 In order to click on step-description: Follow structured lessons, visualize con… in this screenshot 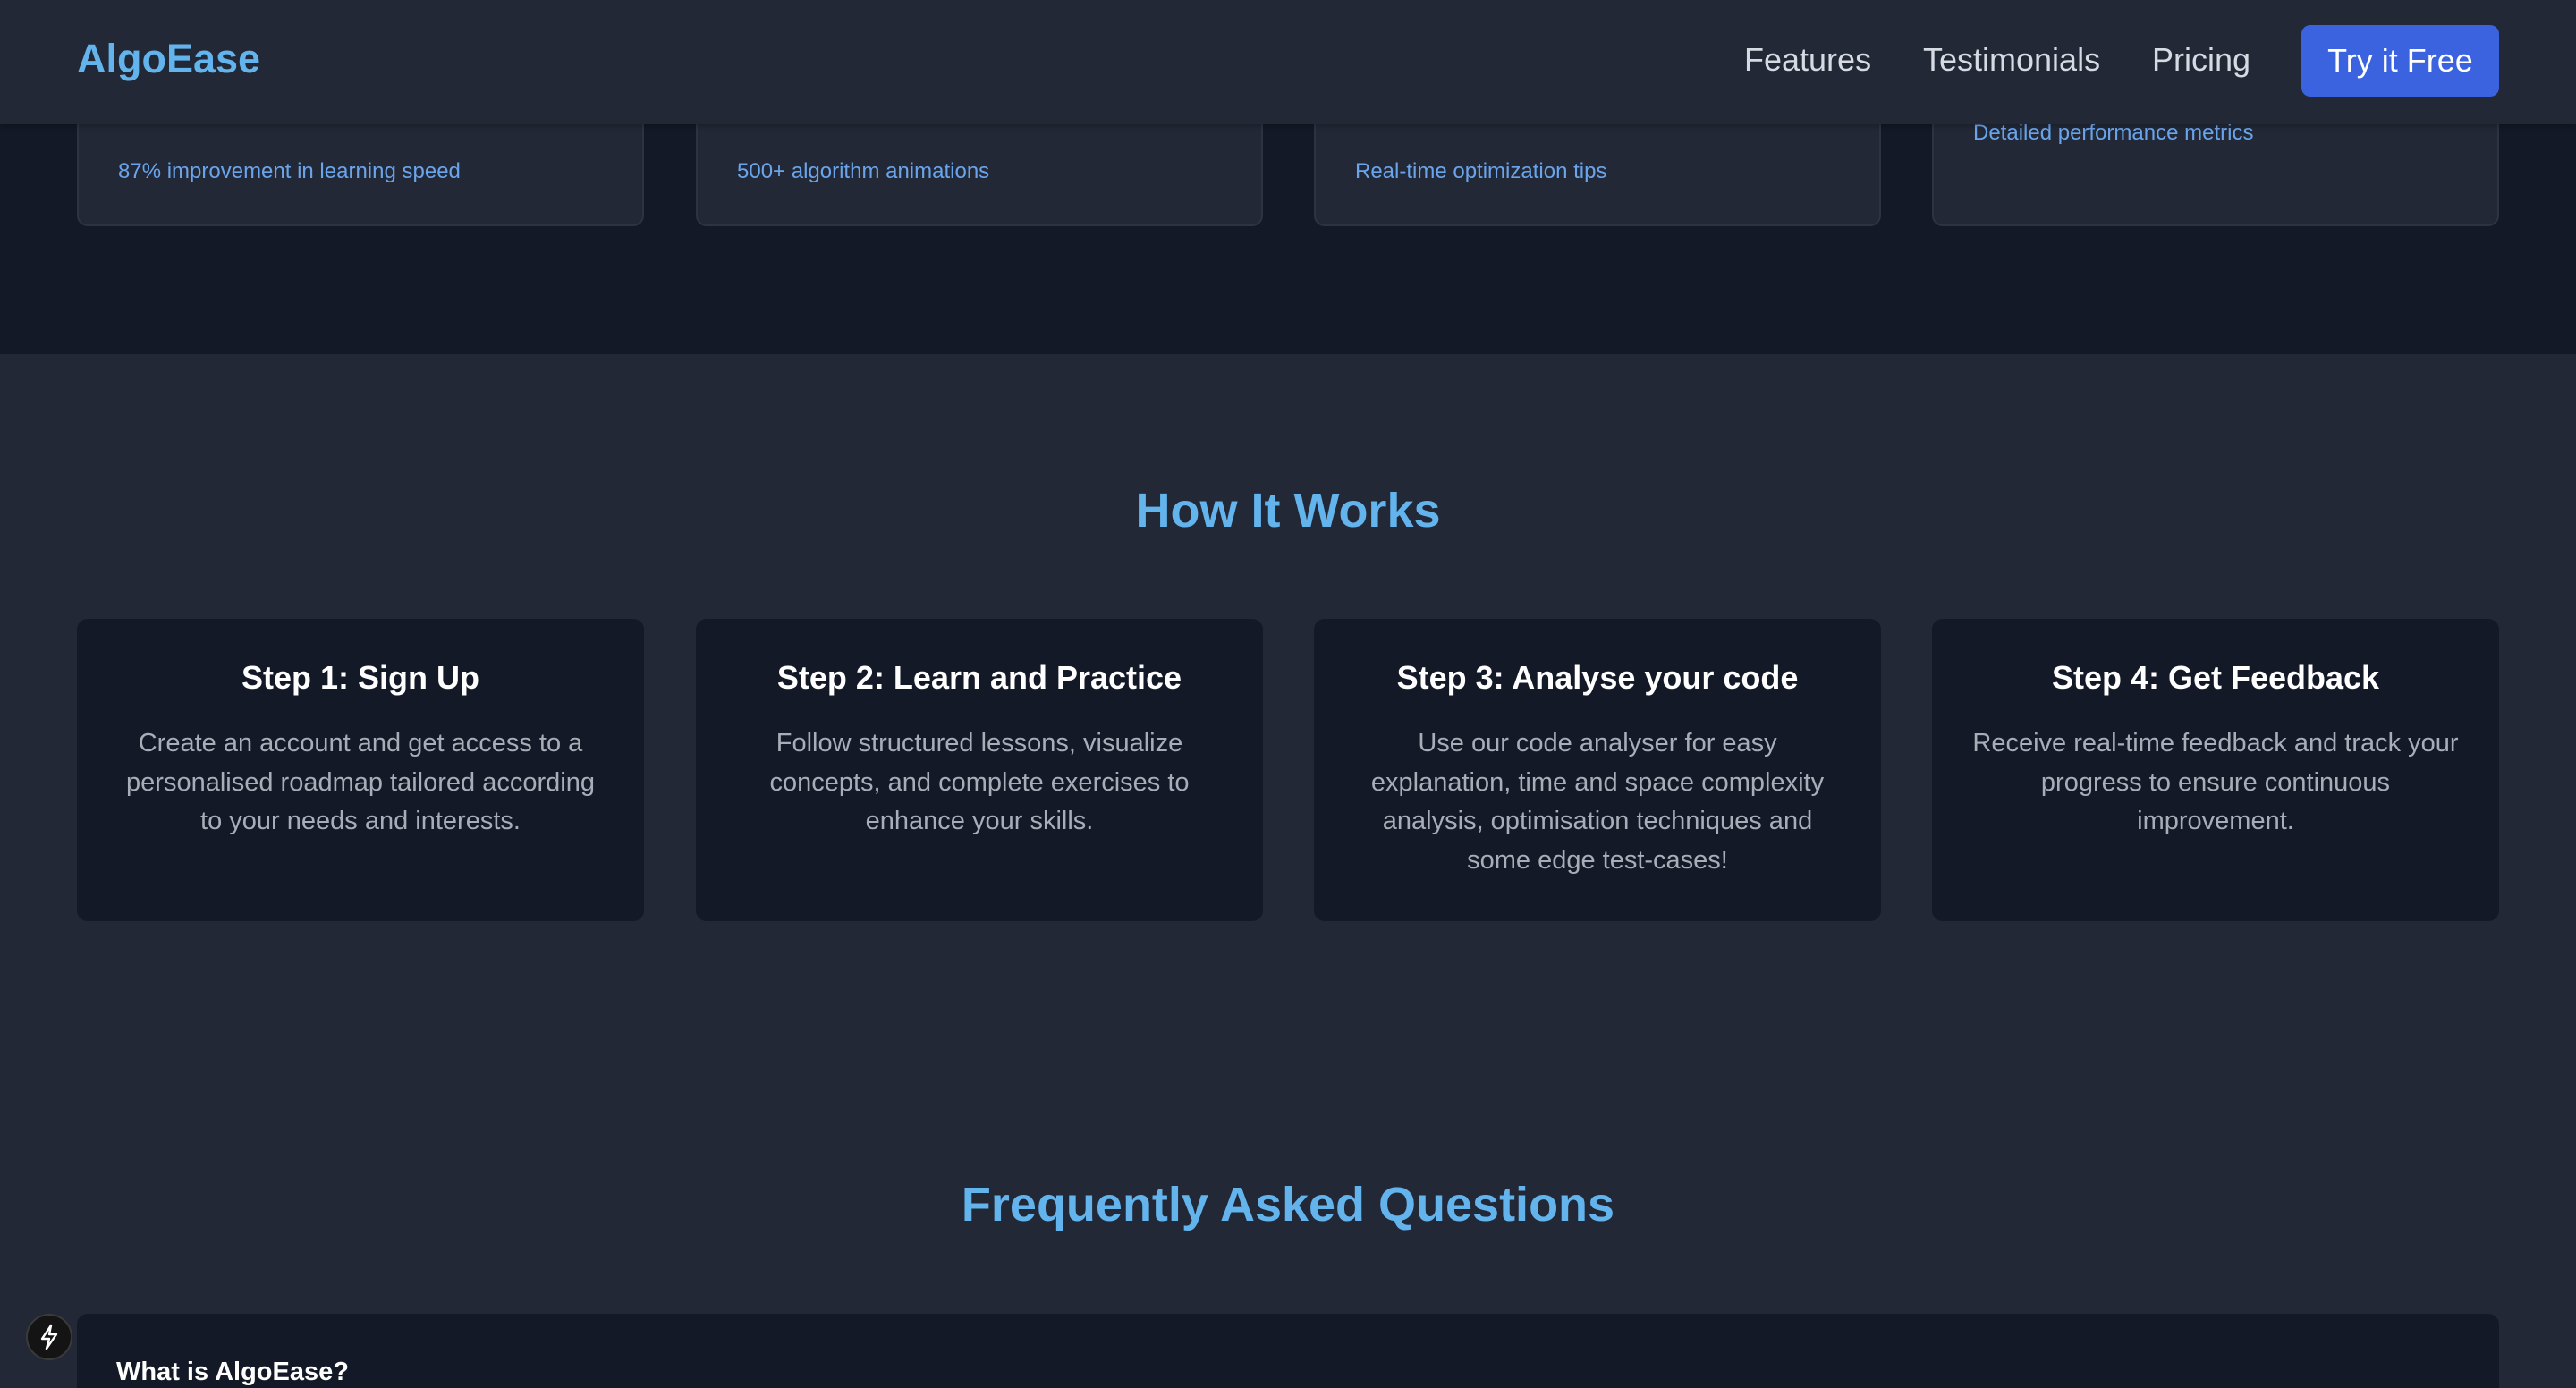, I will do `click(979, 783)`.